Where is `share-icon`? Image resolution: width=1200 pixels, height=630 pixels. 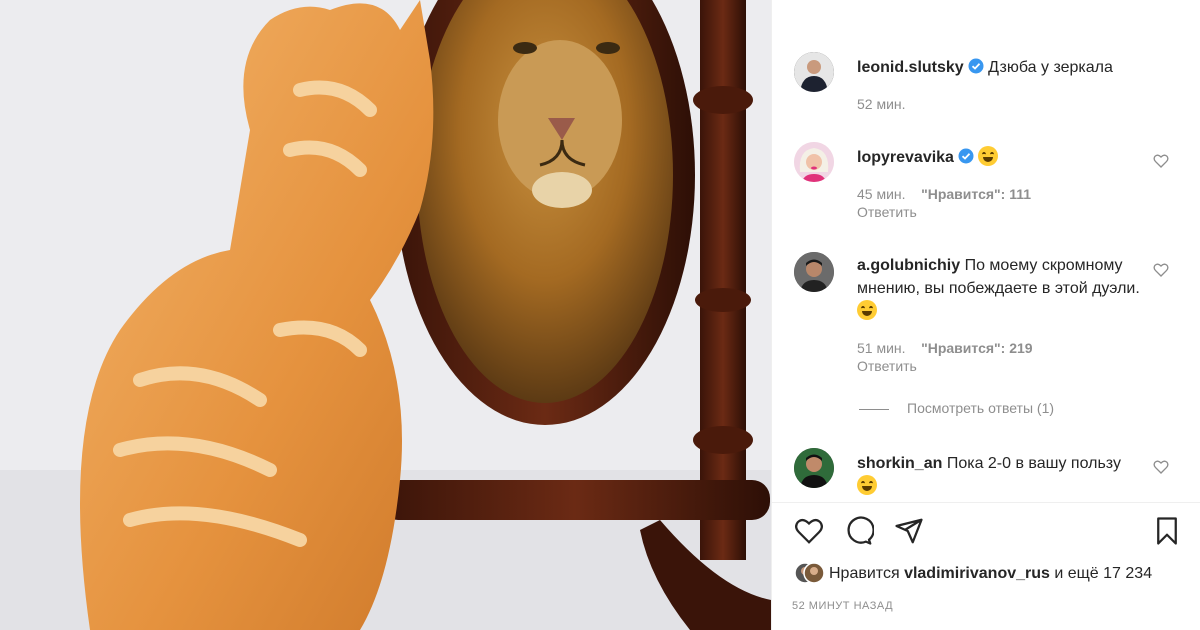 share-icon is located at coordinates (909, 531).